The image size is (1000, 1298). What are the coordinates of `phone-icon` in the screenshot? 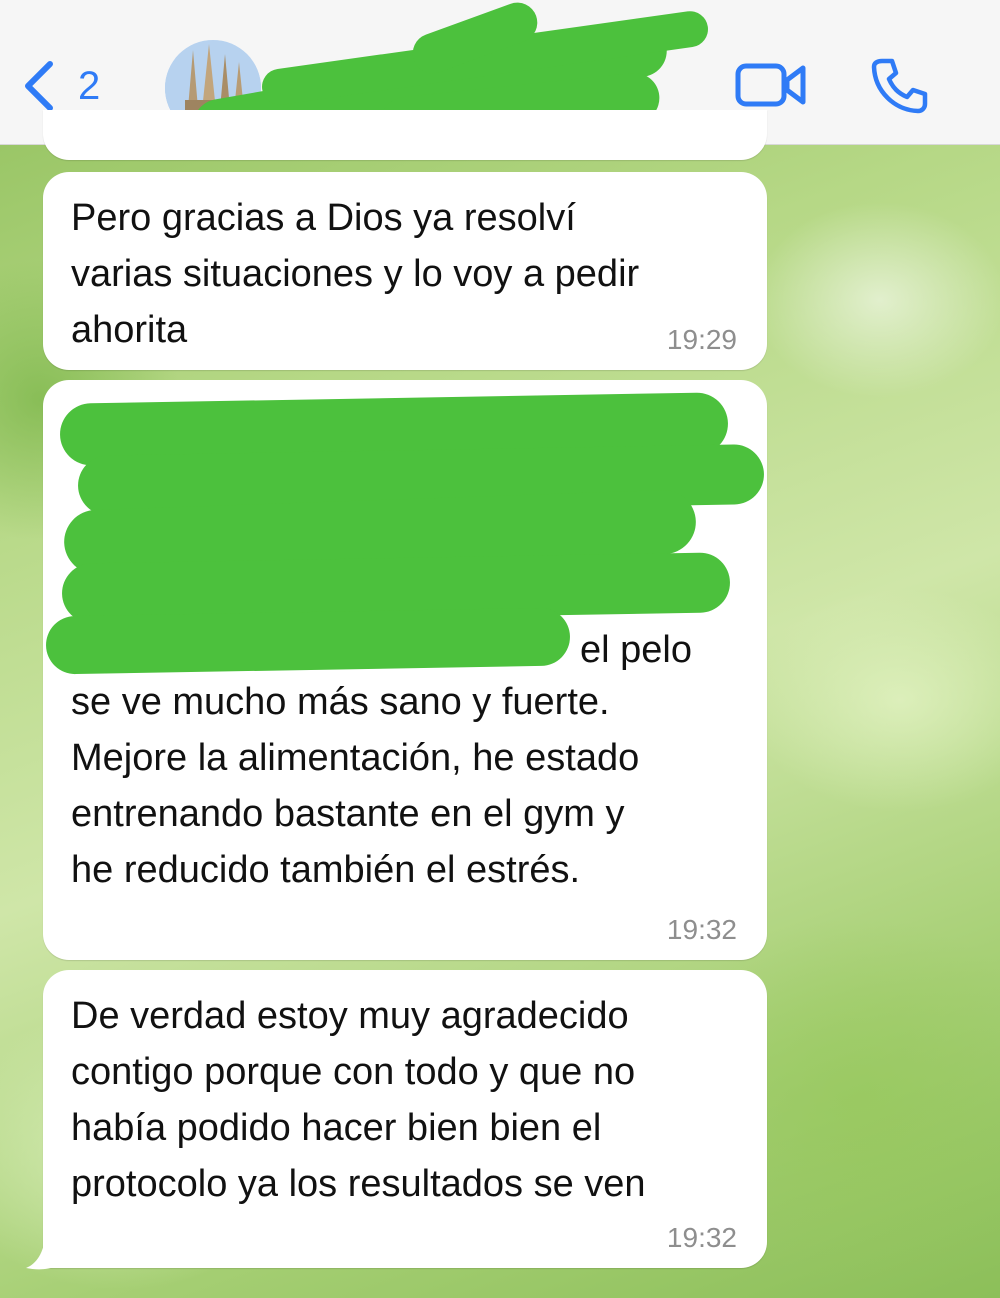 It's located at (899, 86).